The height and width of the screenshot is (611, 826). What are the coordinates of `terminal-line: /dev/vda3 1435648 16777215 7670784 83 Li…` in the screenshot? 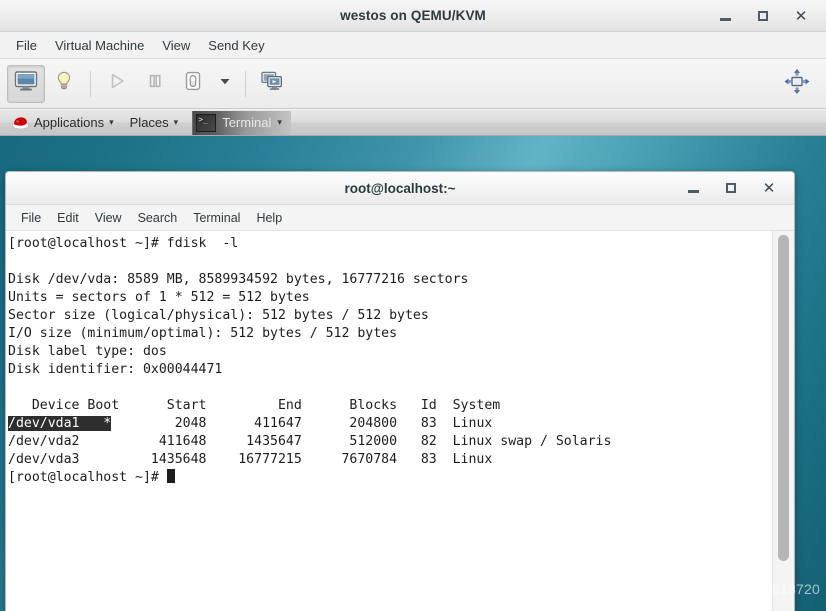 It's located at (250, 459).